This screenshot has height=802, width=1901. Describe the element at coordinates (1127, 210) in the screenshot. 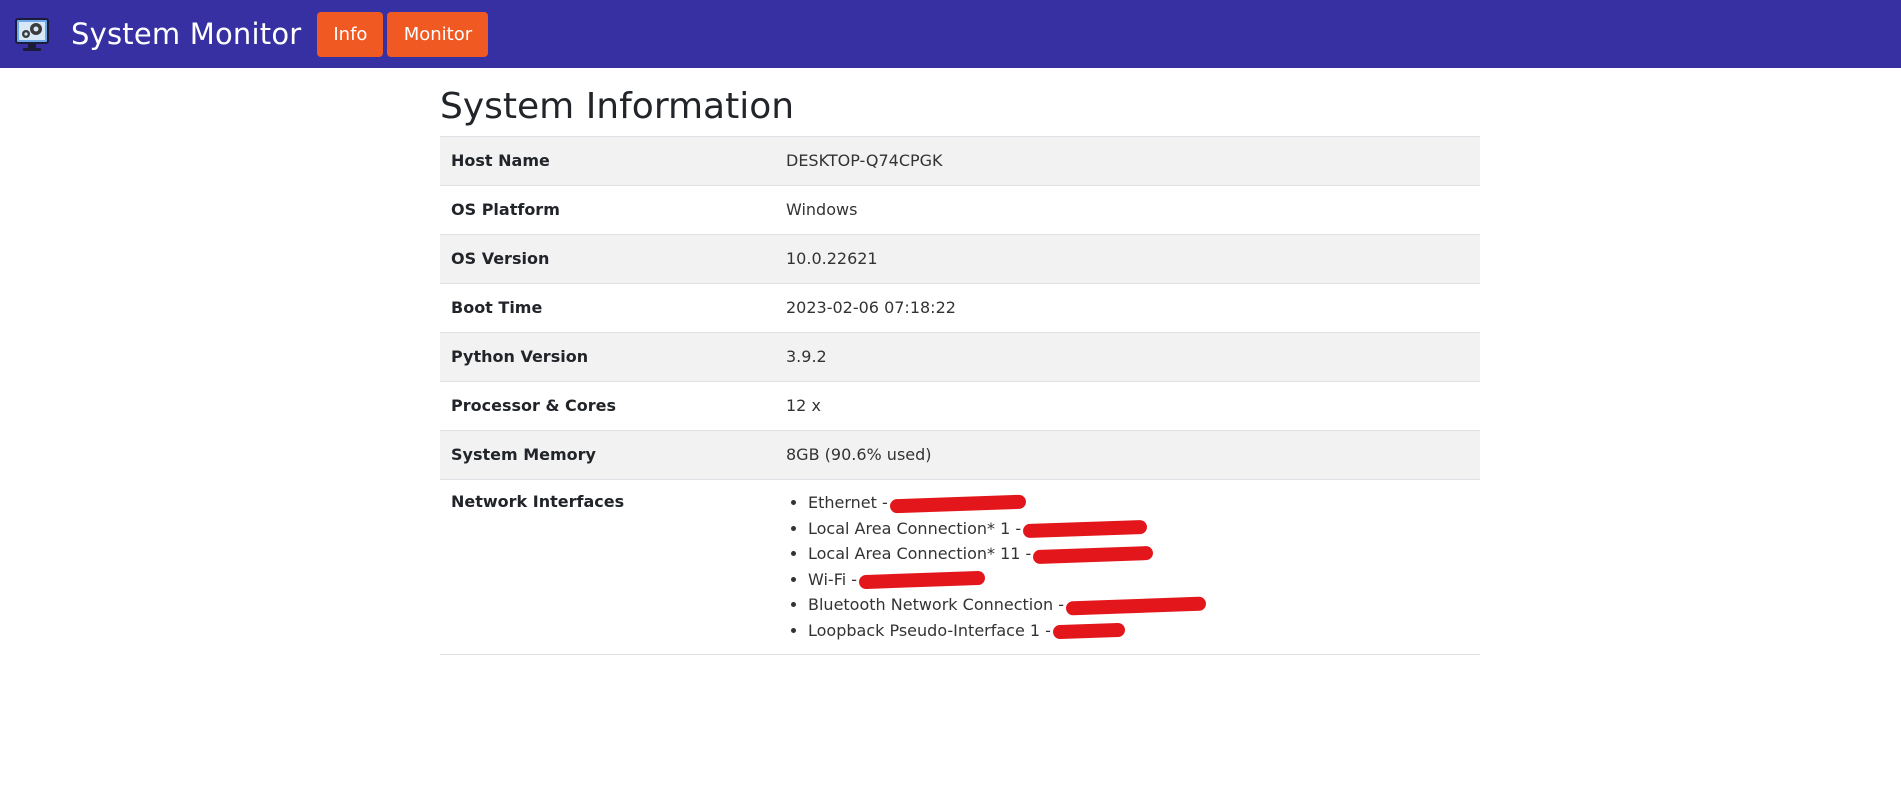

I see `os-platform-value: Windows` at that location.